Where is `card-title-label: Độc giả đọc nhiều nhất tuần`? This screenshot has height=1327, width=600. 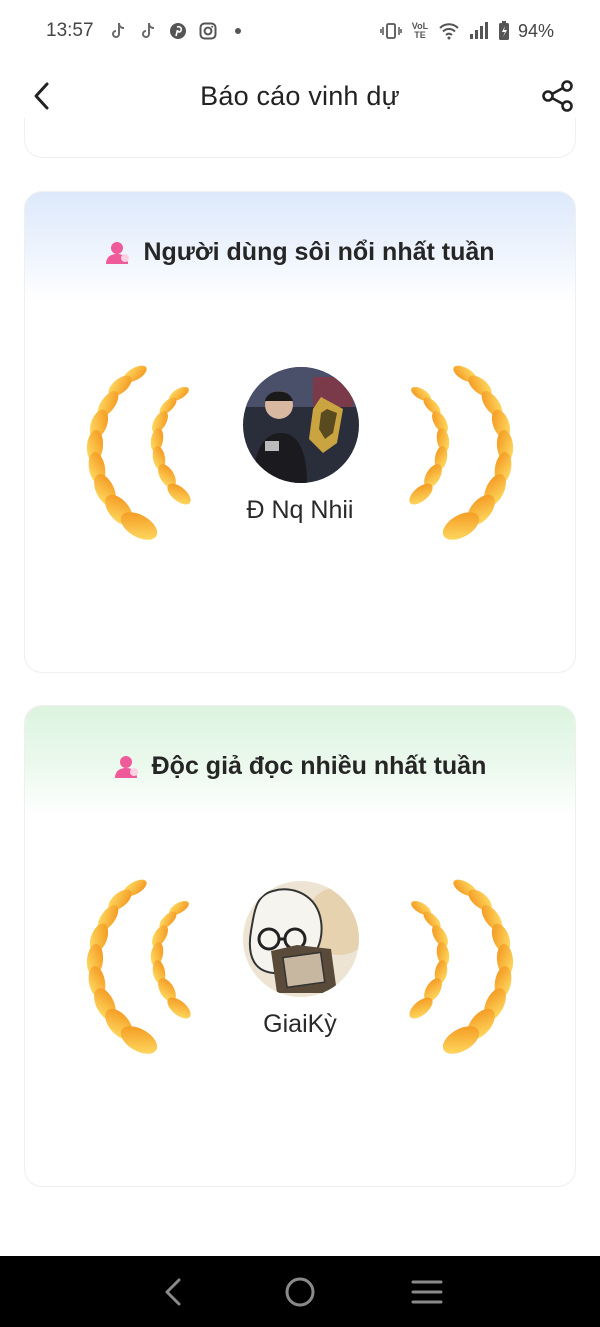
card-title-label: Độc giả đọc nhiều nhất tuần is located at coordinates (319, 766).